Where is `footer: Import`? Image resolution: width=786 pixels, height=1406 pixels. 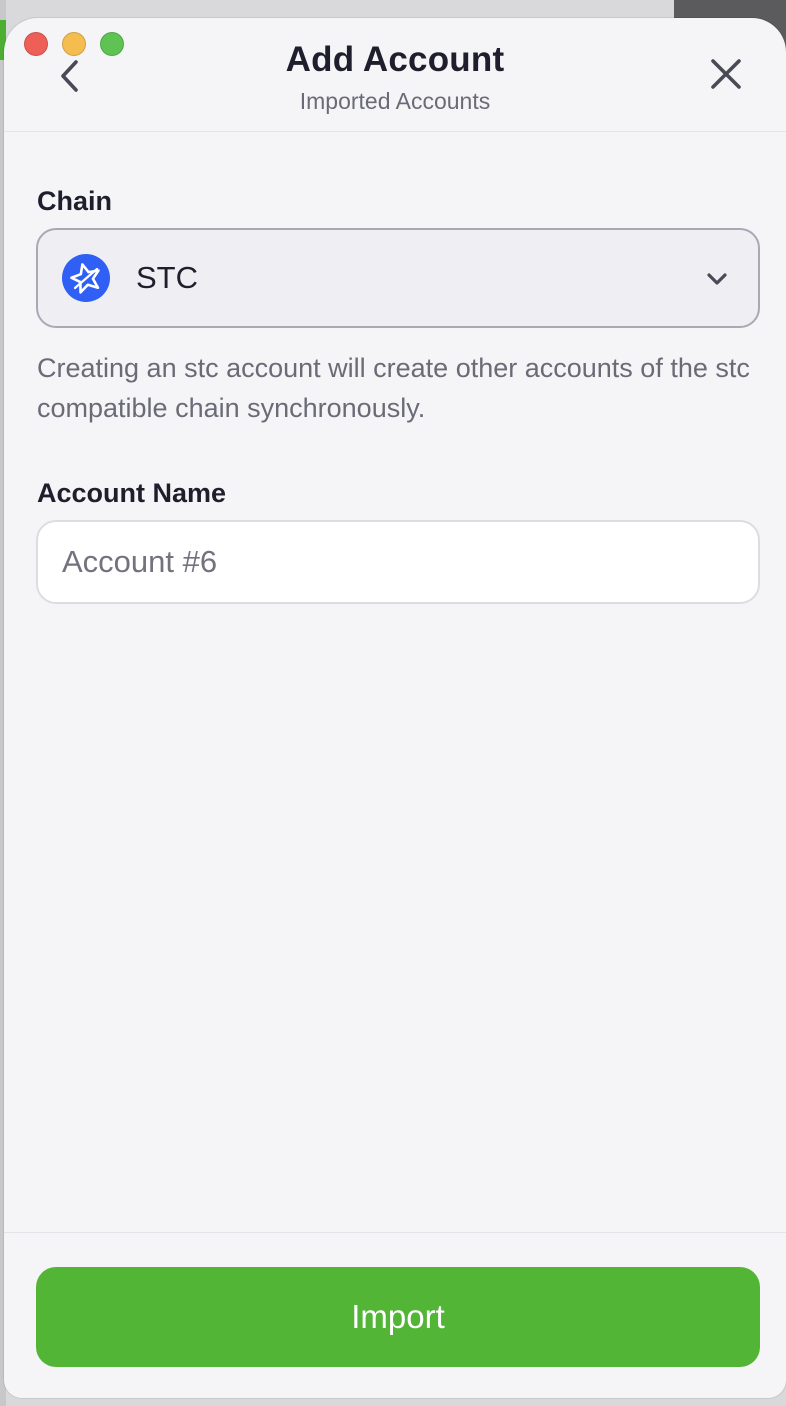 footer: Import is located at coordinates (395, 1315).